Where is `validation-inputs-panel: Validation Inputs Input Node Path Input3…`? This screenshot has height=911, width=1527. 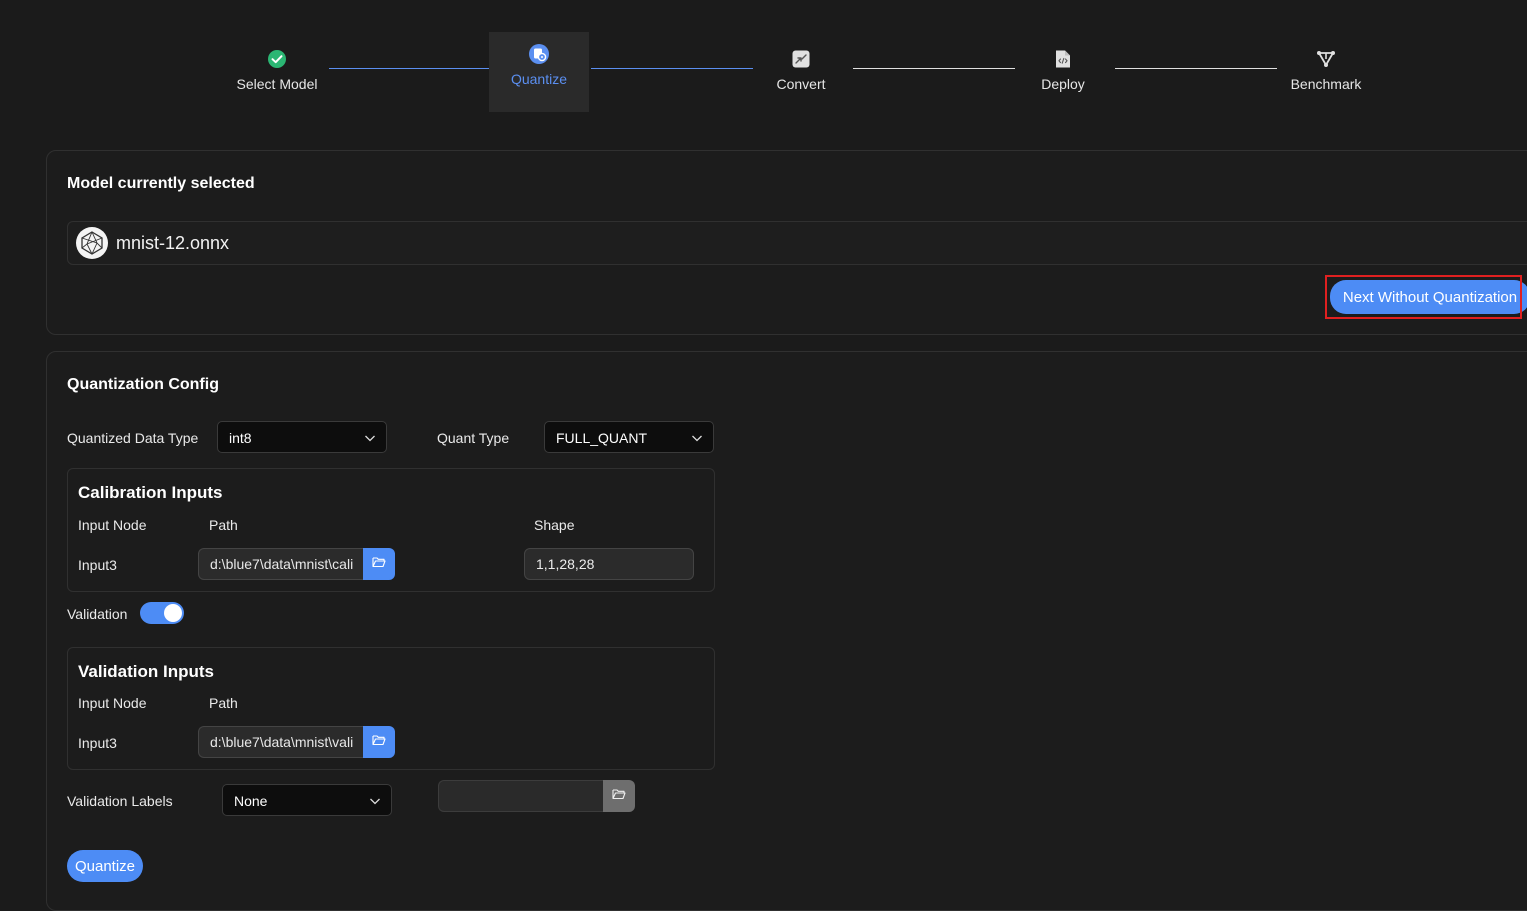 validation-inputs-panel: Validation Inputs Input Node Path Input3… is located at coordinates (391, 708).